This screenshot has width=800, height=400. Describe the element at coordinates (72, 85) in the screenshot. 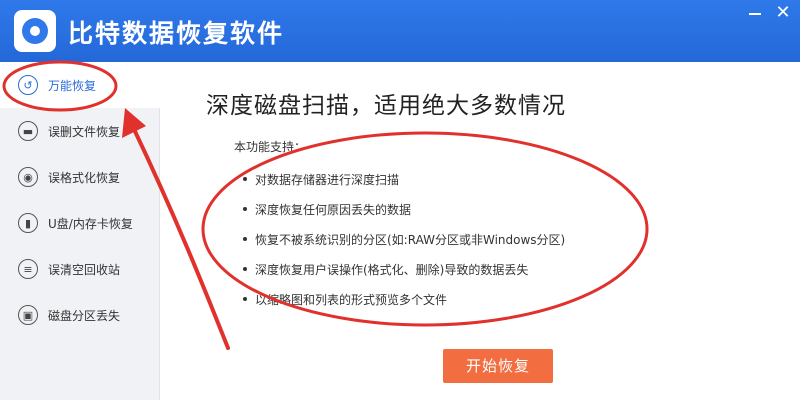

I see `sidebar-item-label: 万能恢复` at that location.